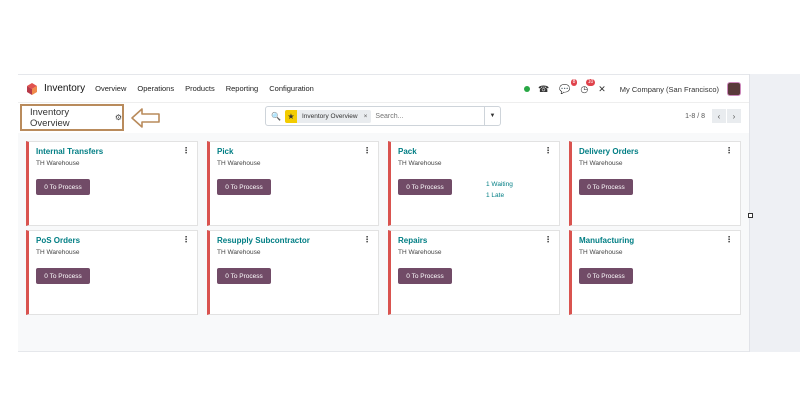 The height and width of the screenshot is (400, 800). I want to click on late-link: 1 Late, so click(495, 195).